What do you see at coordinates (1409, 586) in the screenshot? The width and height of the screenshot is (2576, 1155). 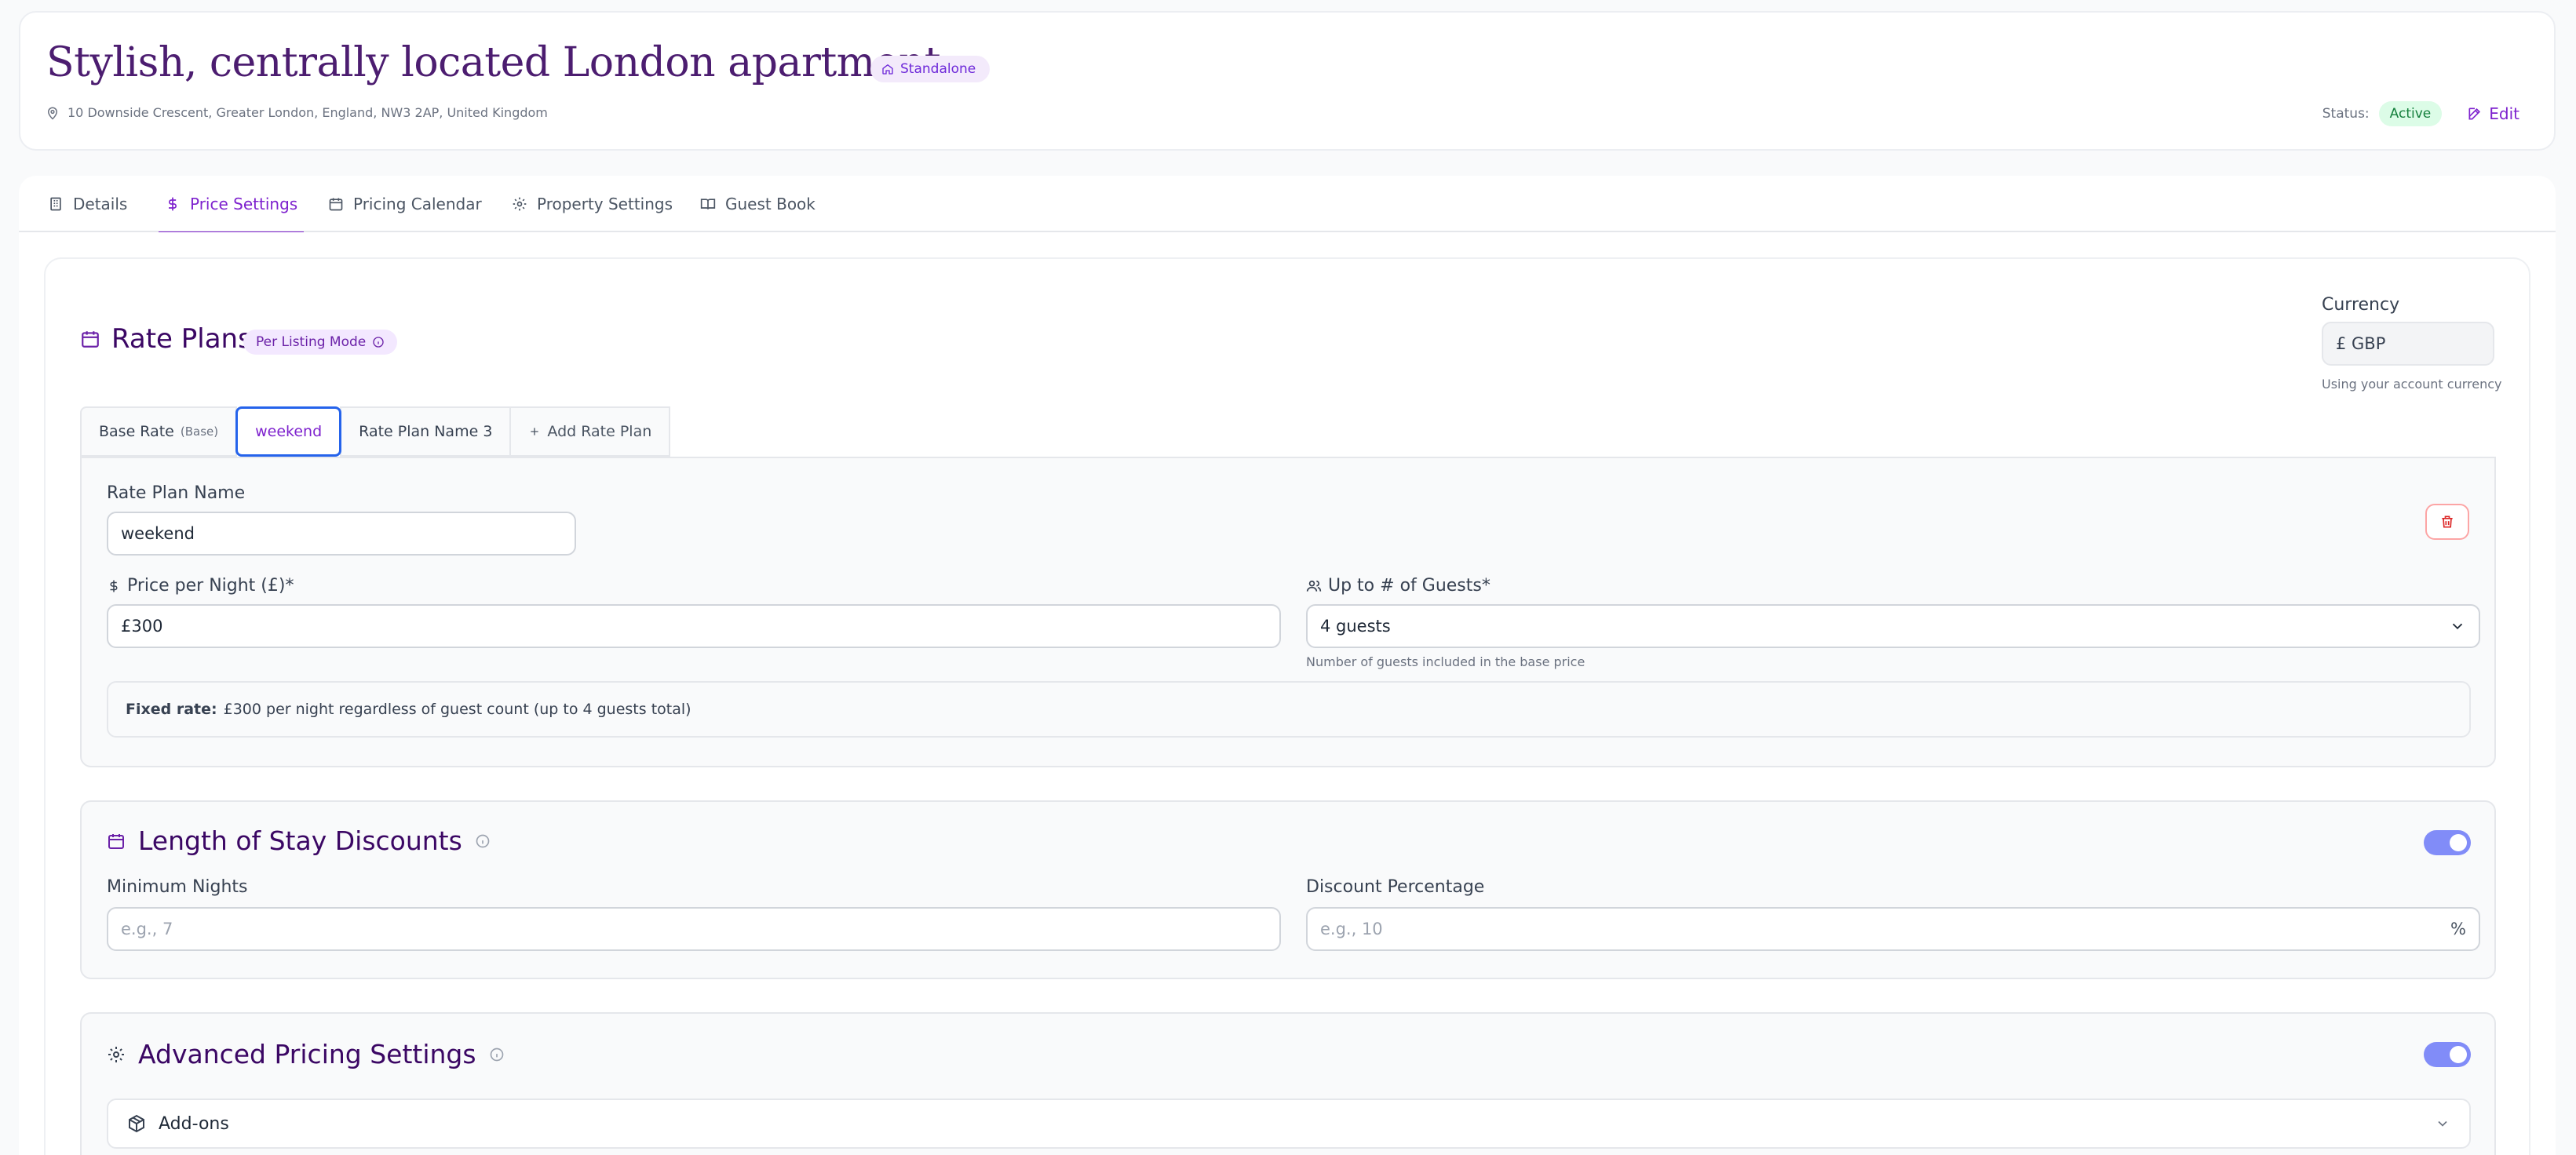 I see `guests-label-text: Up to # of Guests*` at bounding box center [1409, 586].